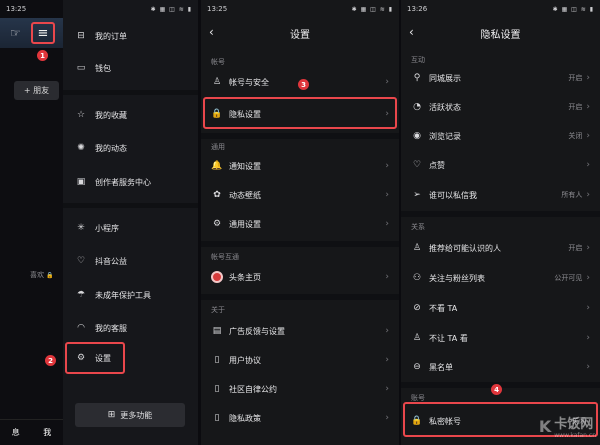  I want to click on ad-icon: ▤, so click(217, 331).